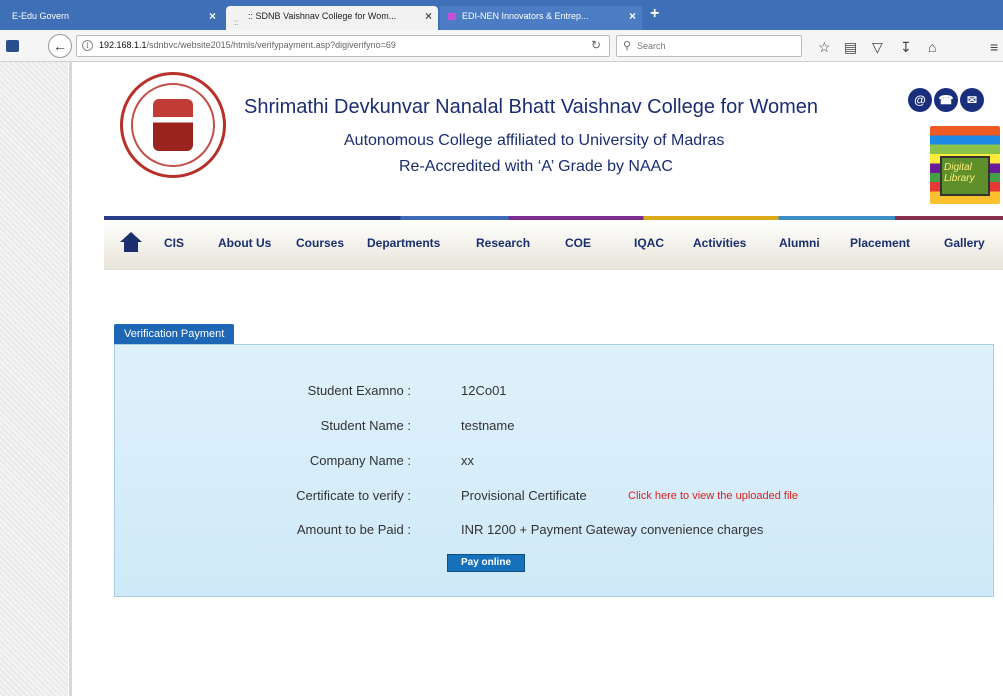  What do you see at coordinates (320, 243) in the screenshot?
I see `menu-item-courses: Courses` at bounding box center [320, 243].